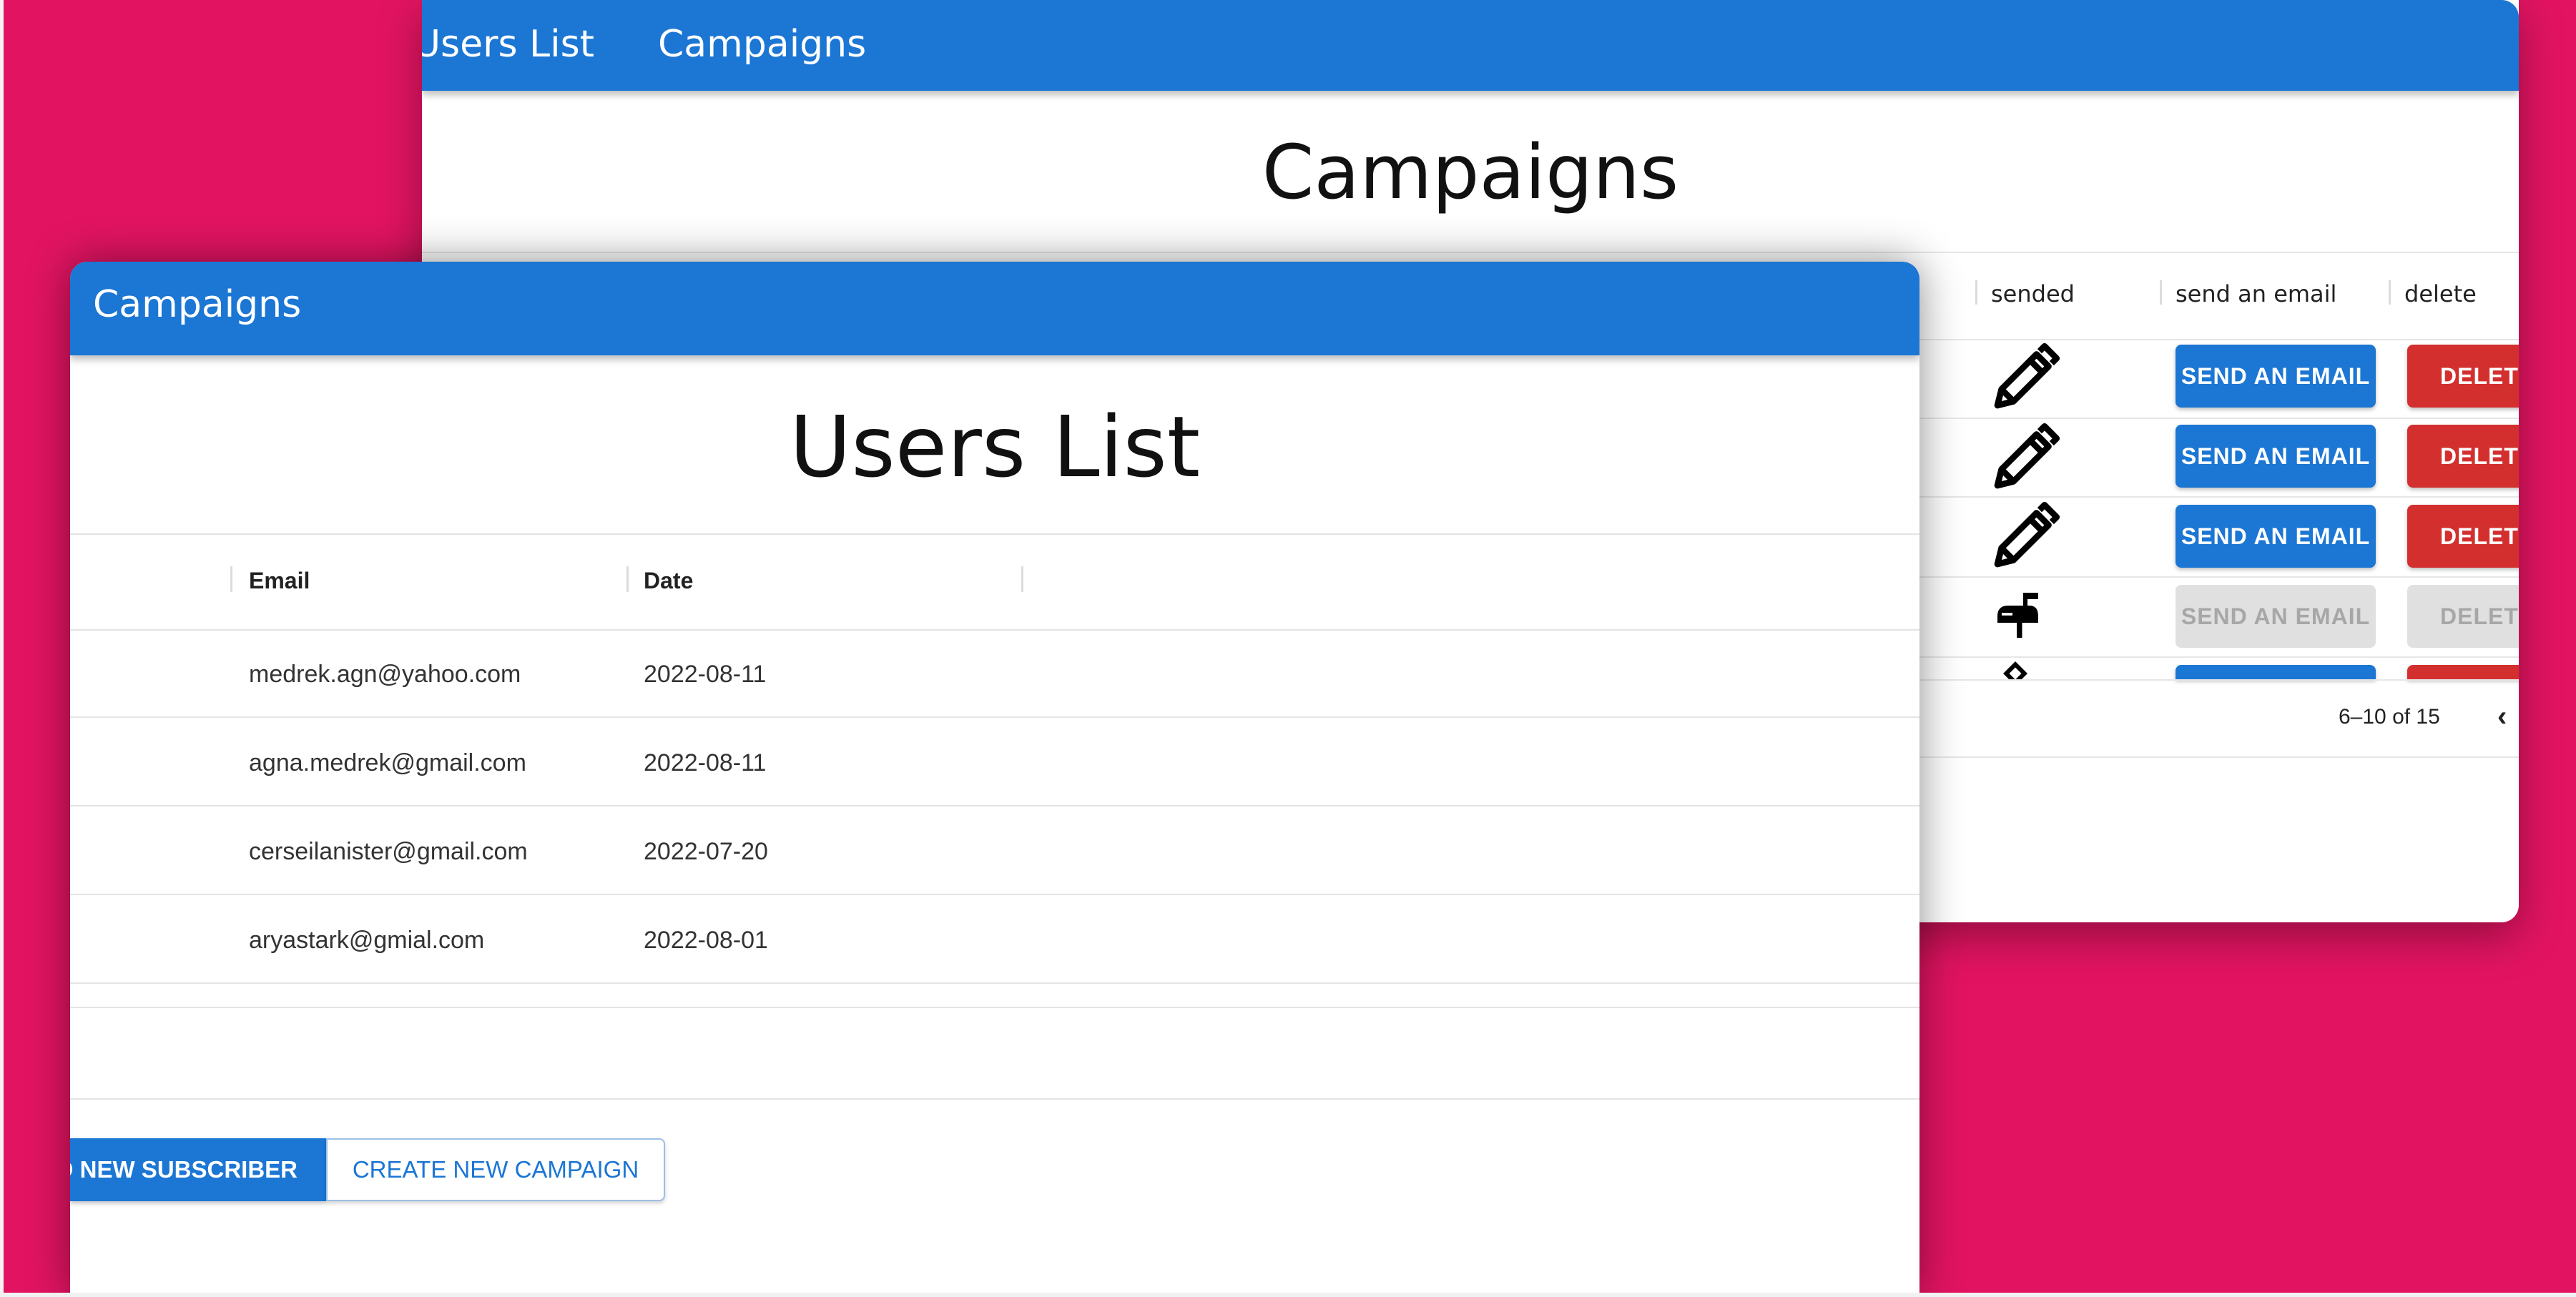  What do you see at coordinates (1470, 172) in the screenshot?
I see `page-title: Campaigns` at bounding box center [1470, 172].